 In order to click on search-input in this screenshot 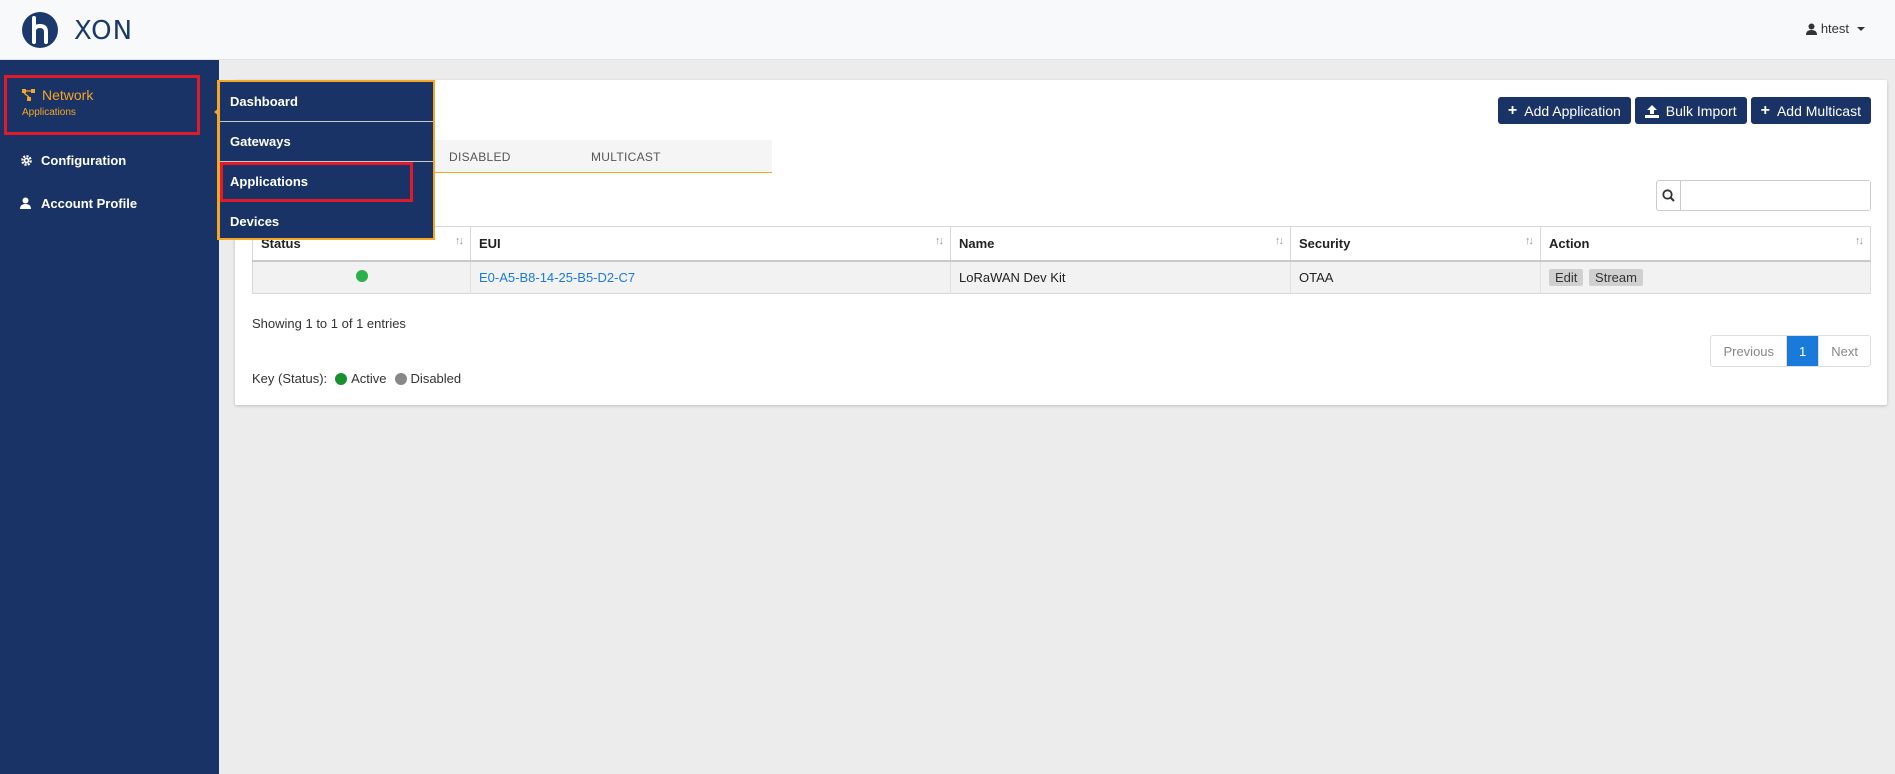, I will do `click(1775, 195)`.